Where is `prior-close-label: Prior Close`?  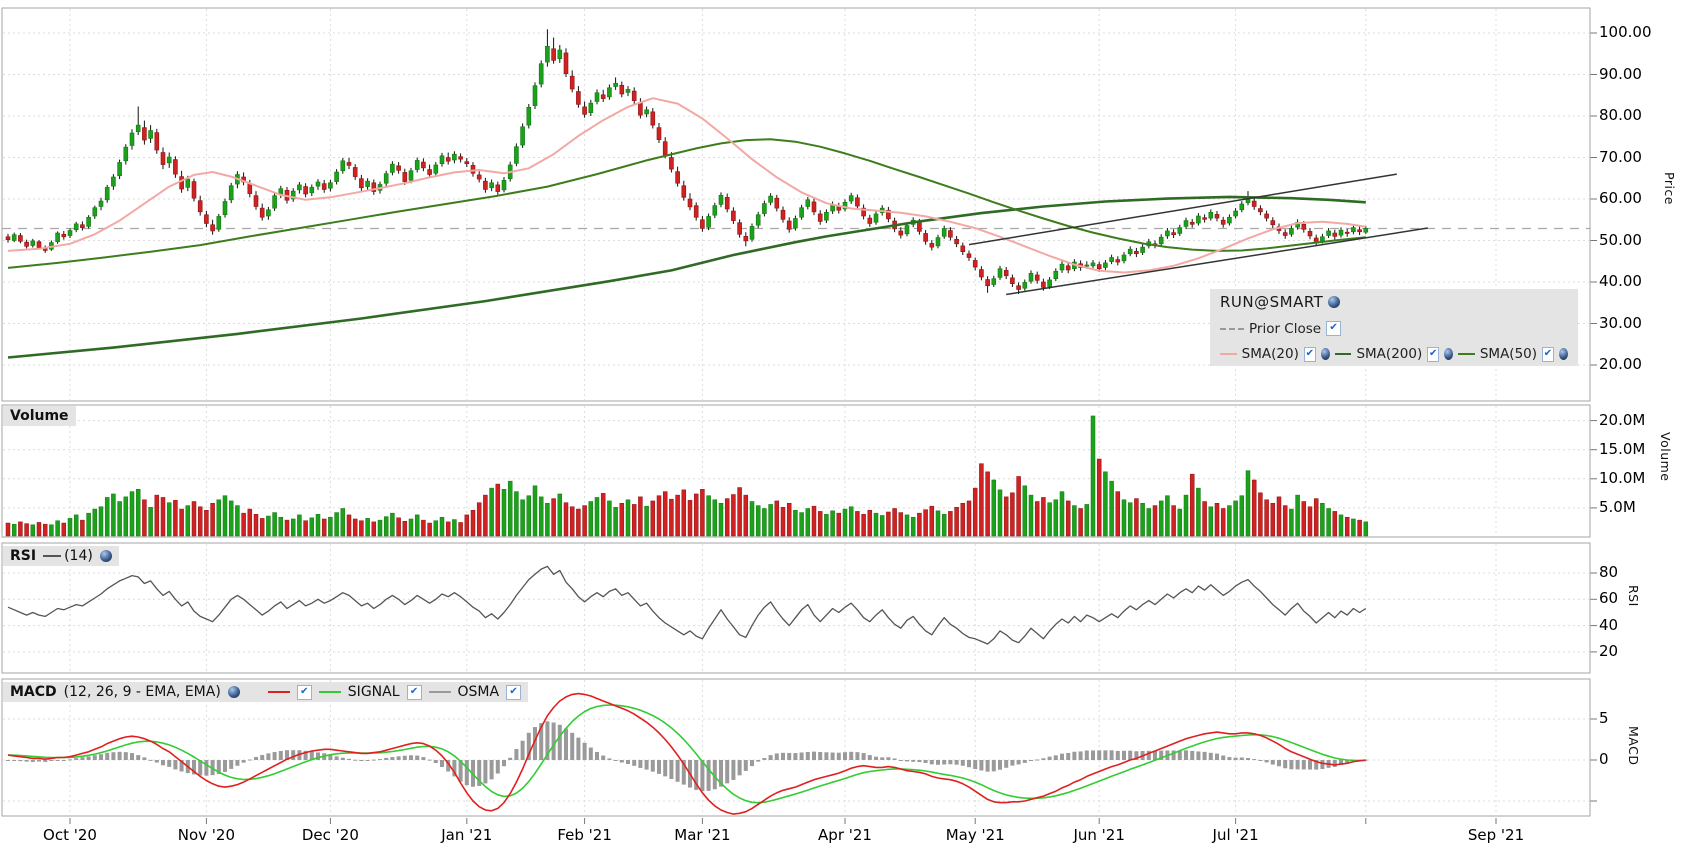 prior-close-label: Prior Close is located at coordinates (1285, 328).